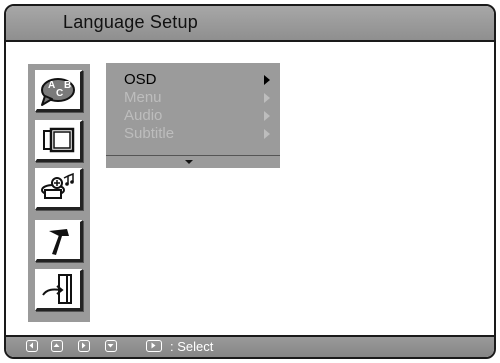 Image resolution: width=500 pixels, height=363 pixels. Describe the element at coordinates (67, 85) in the screenshot. I see `svg-text: B` at that location.